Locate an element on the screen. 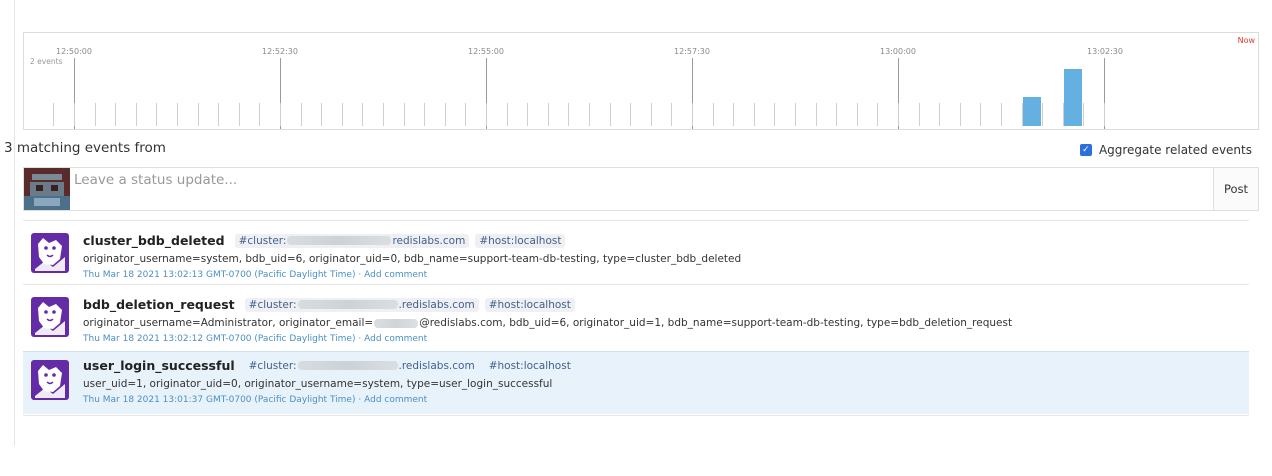 Image resolution: width=1272 pixels, height=476 pixels. time-label: 12:55:00 is located at coordinates (486, 51).